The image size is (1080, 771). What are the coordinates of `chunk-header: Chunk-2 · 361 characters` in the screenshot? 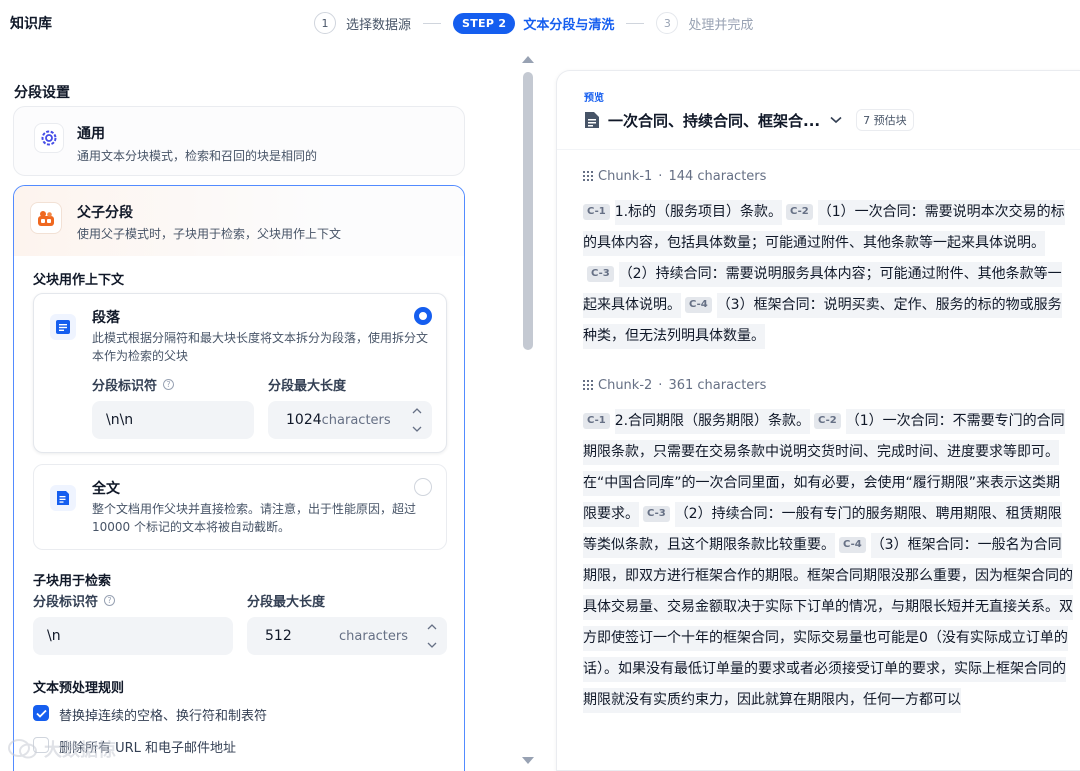 It's located at (674, 385).